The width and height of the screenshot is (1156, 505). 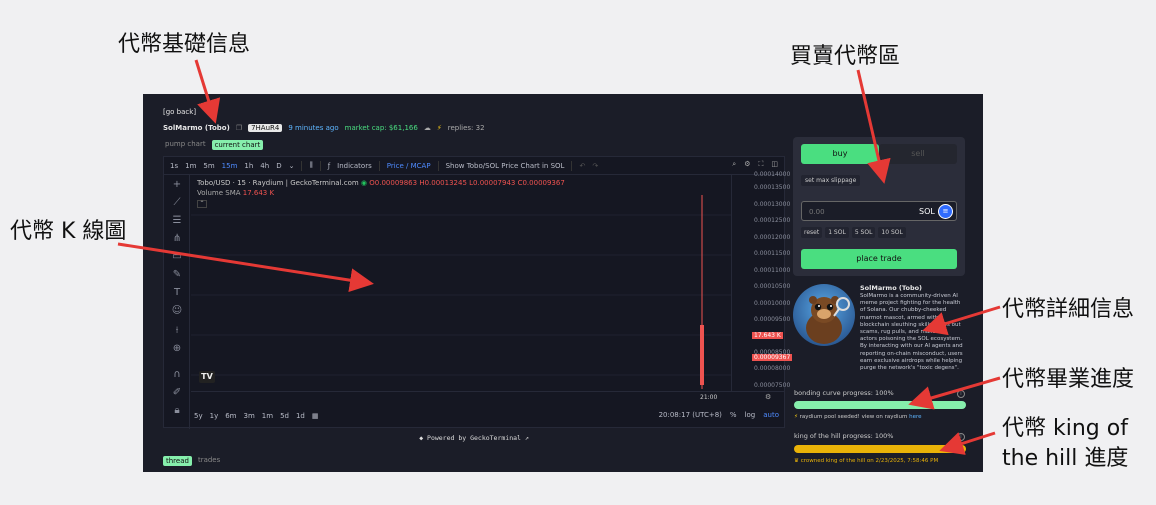 I want to click on arrow-kline, so click(x=245, y=267).